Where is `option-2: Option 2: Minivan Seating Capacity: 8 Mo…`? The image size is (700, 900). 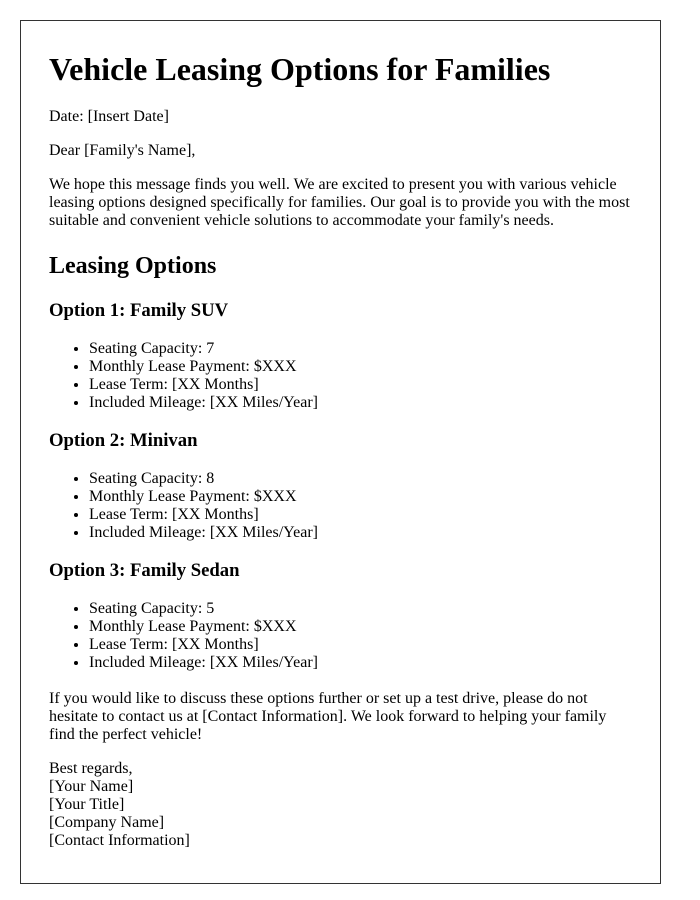 option-2: Option 2: Minivan Seating Capacity: 8 Mo… is located at coordinates (340, 486).